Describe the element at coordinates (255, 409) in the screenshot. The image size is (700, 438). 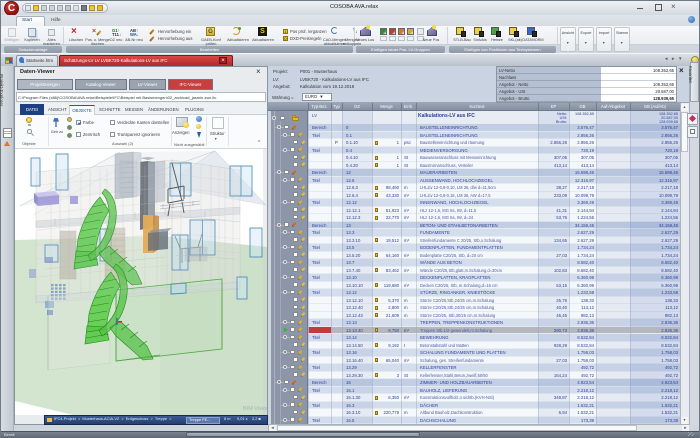
I see `svg-text: BIM Vision` at that location.